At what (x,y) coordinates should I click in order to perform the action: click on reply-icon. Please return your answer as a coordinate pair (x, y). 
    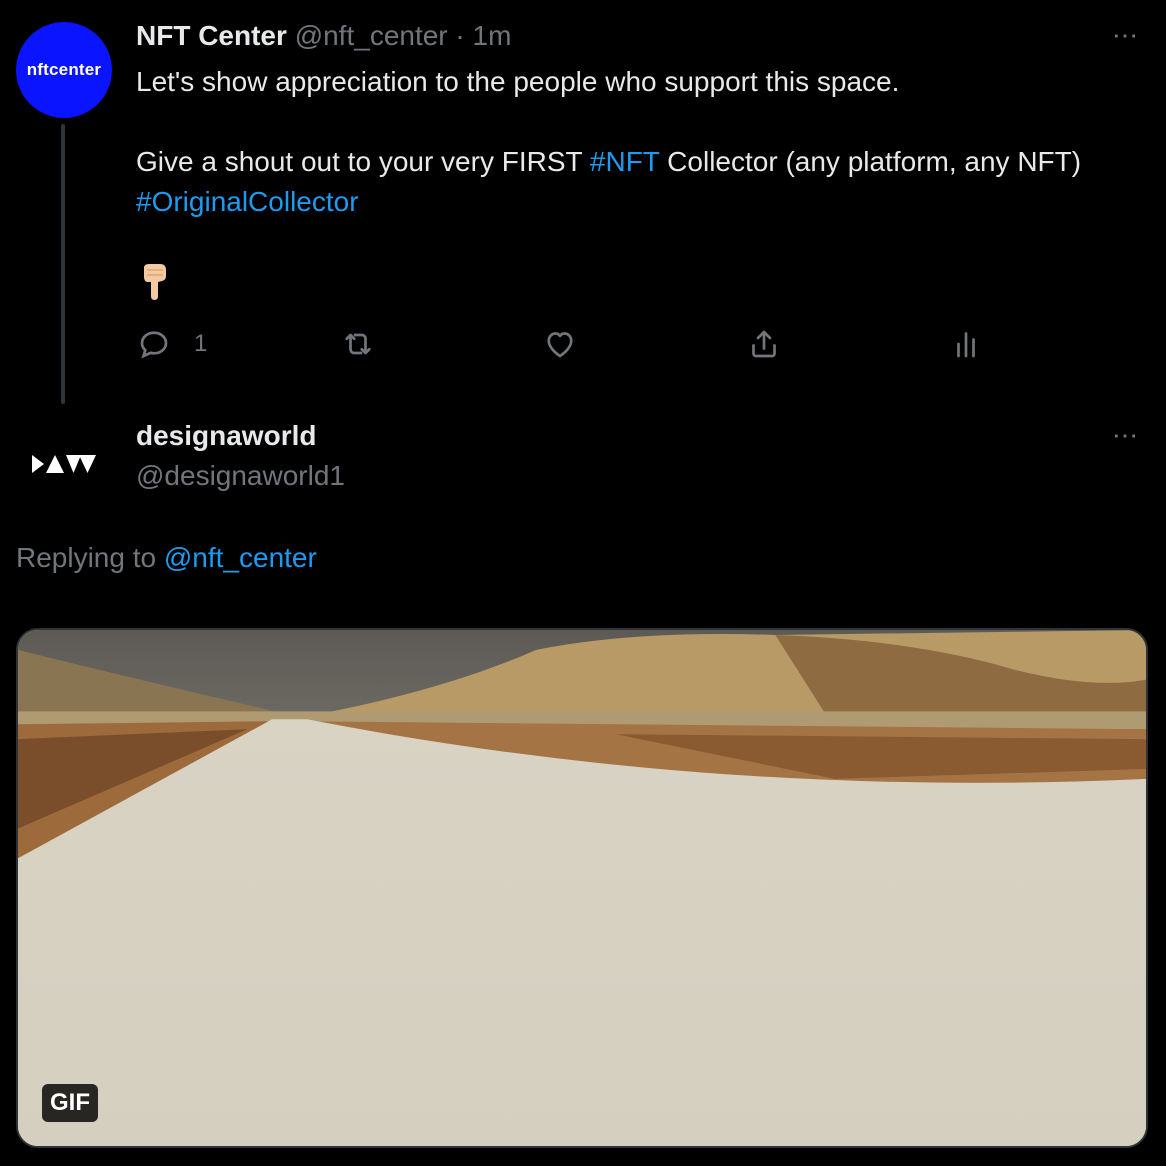
    Looking at the image, I should click on (154, 345).